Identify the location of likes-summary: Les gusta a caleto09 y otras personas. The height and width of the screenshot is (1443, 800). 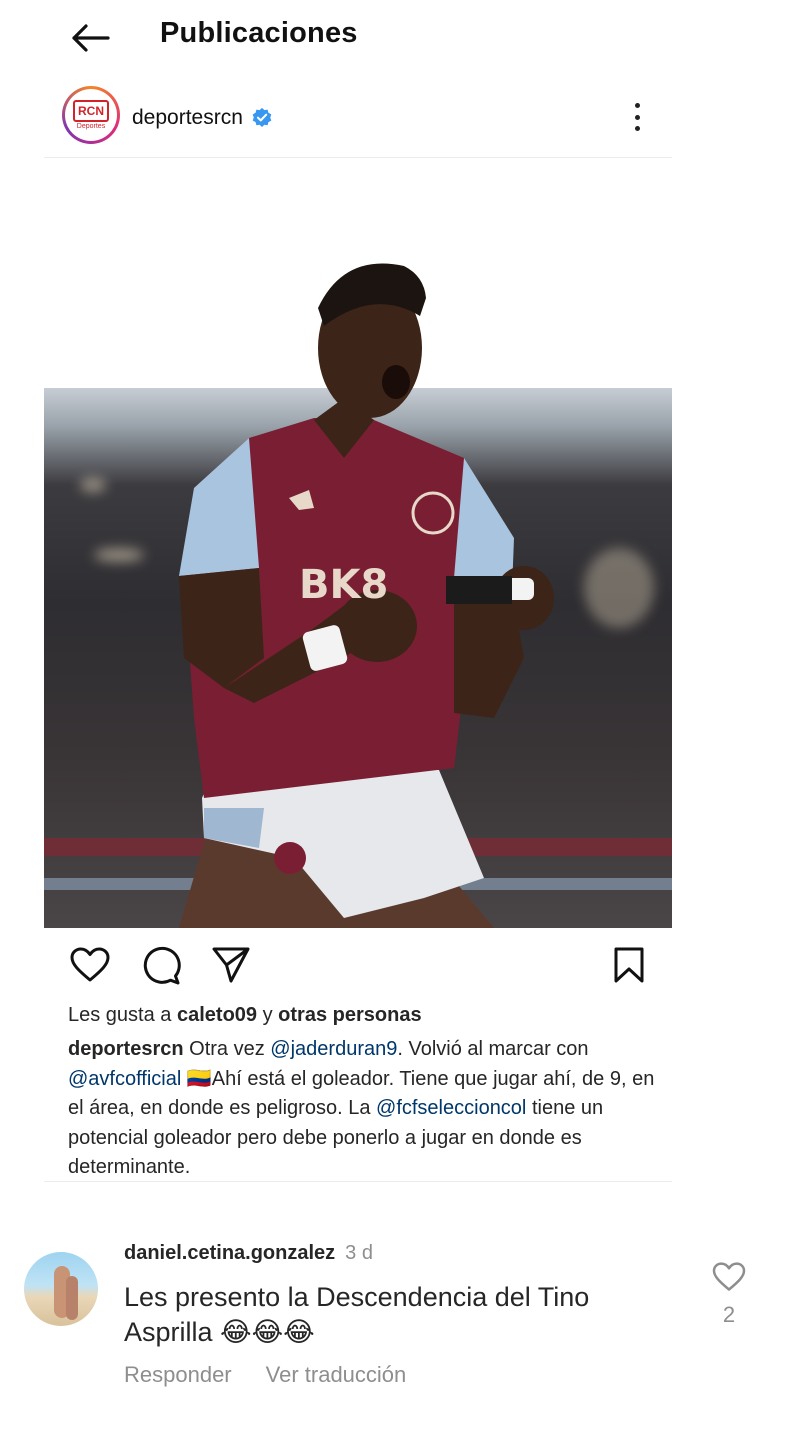
(245, 1015).